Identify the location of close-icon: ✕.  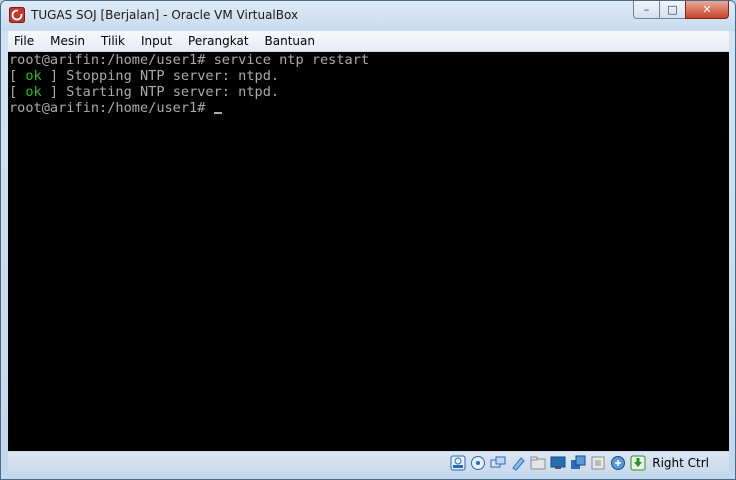
(707, 9).